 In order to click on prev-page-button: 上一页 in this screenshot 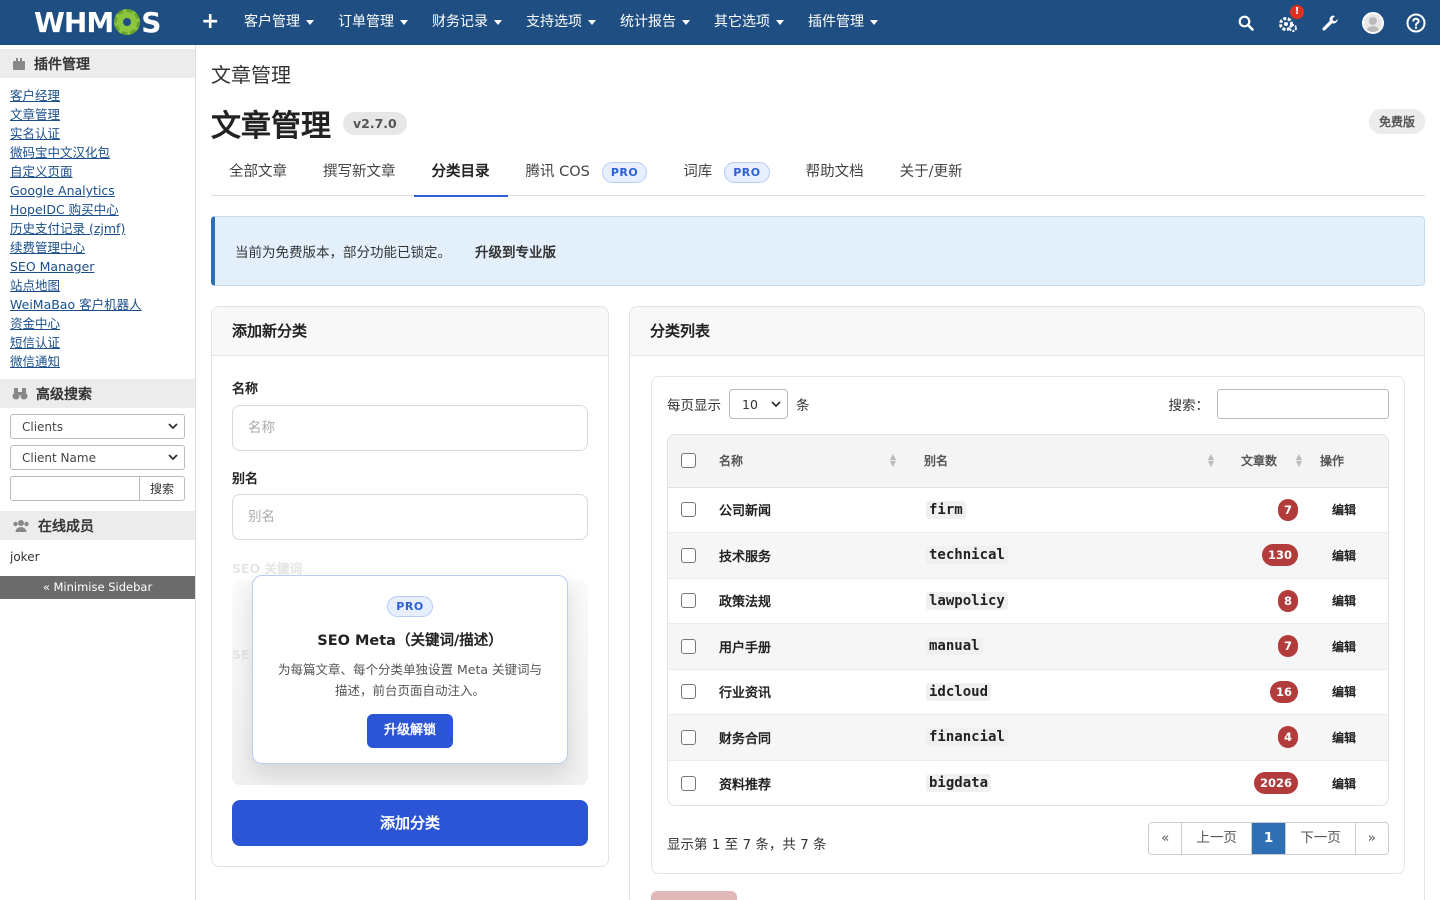, I will do `click(1217, 838)`.